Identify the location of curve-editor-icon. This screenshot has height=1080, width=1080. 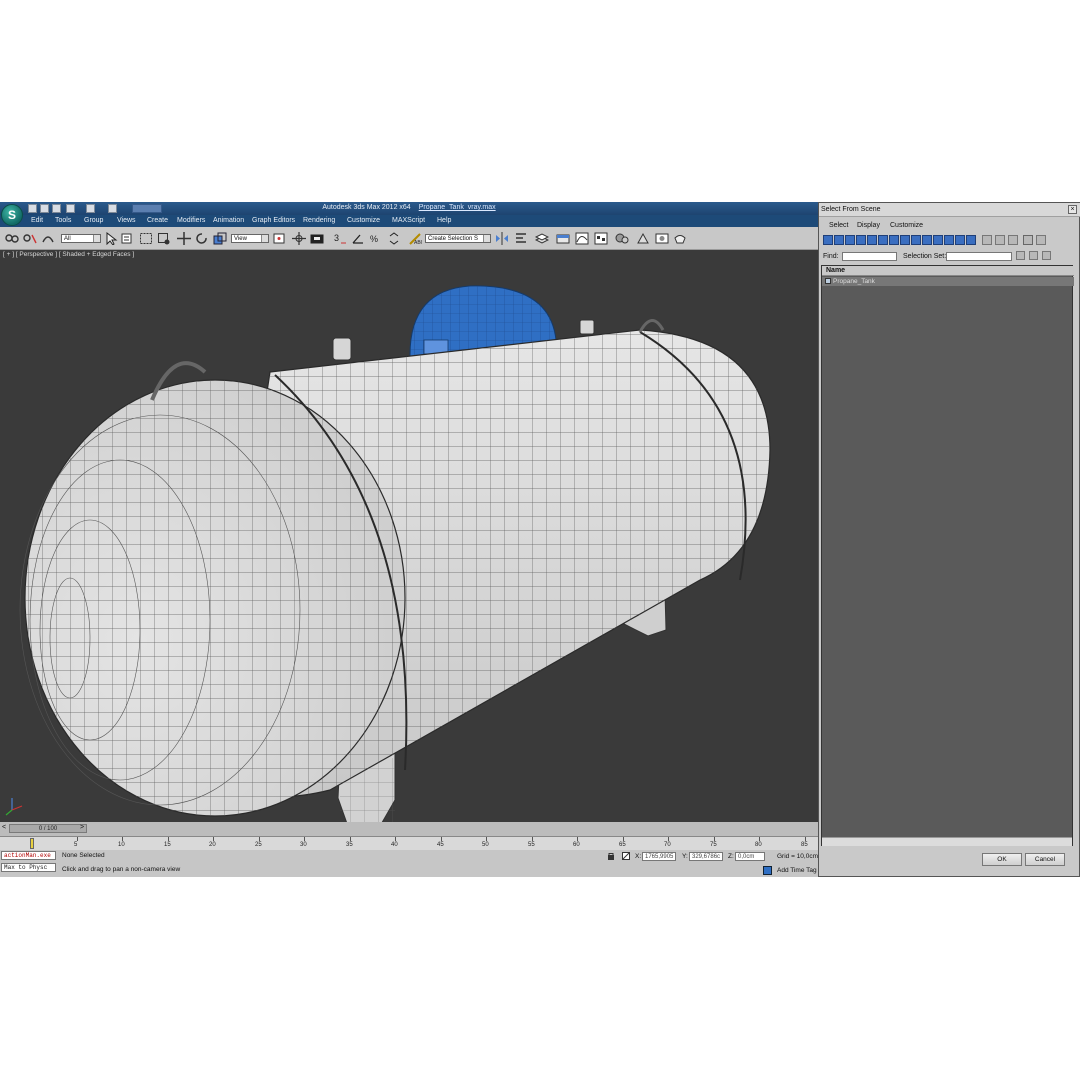
(582, 238).